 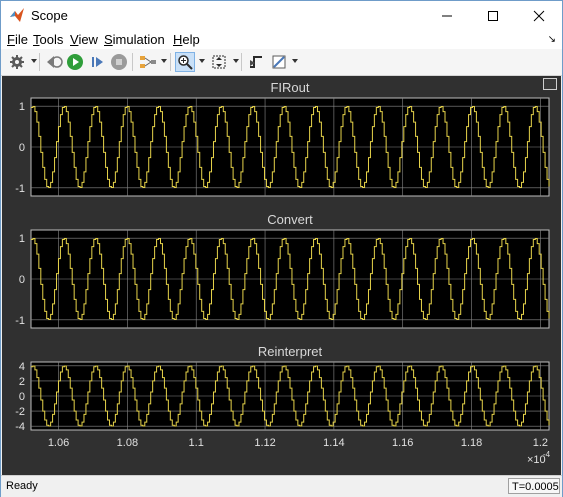 What do you see at coordinates (20, 427) in the screenshot?
I see `y-tick-label: -4` at bounding box center [20, 427].